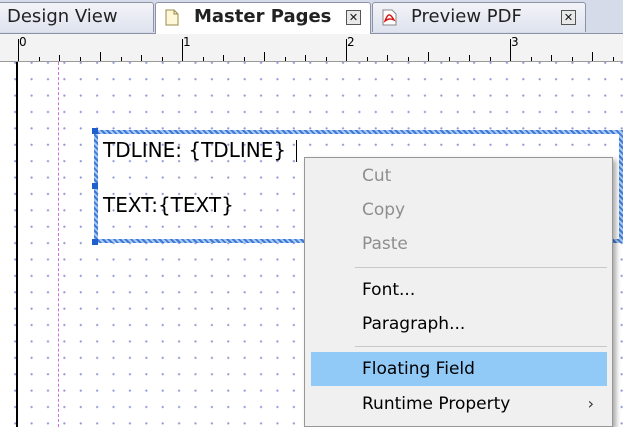  I want to click on pdf-icon, so click(390, 17).